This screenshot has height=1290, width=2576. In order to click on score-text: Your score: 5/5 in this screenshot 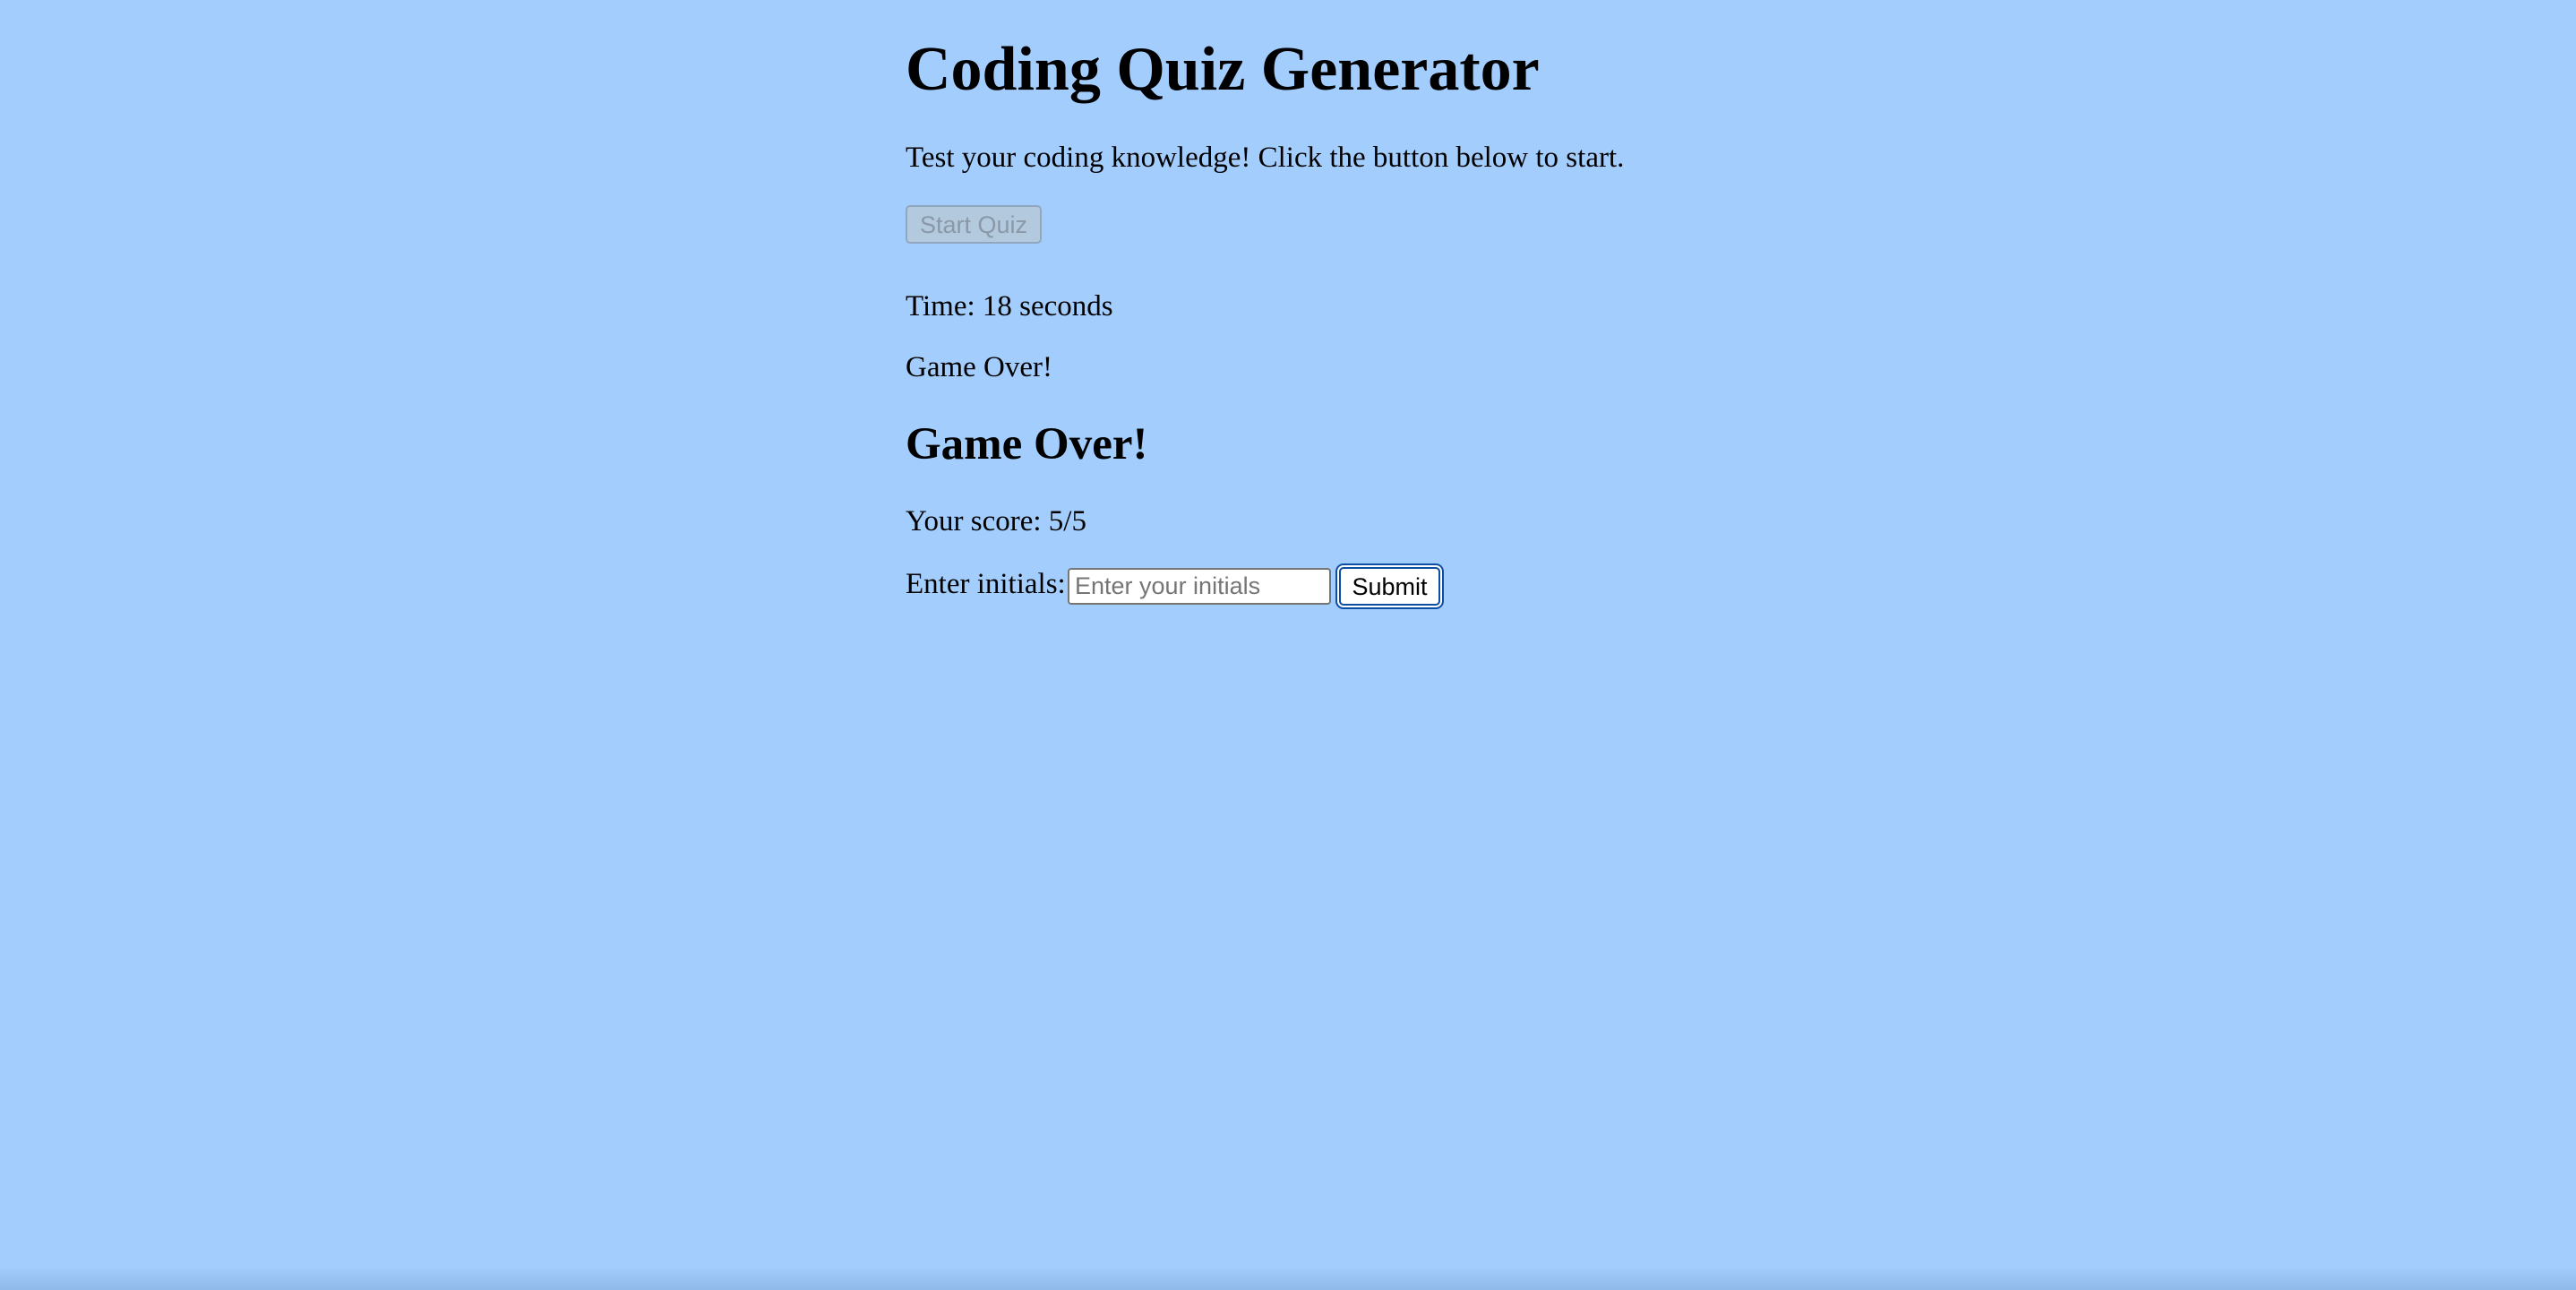, I will do `click(996, 521)`.